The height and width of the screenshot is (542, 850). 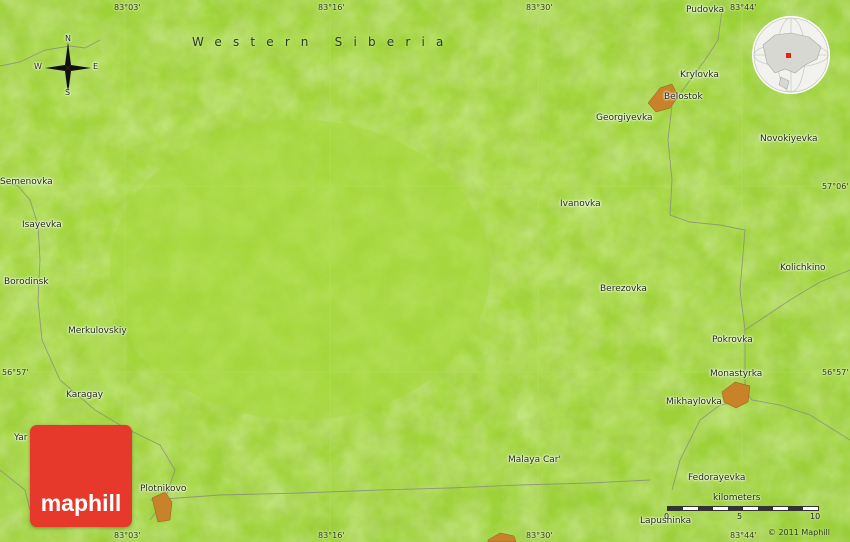 I want to click on maphill-logo: maphill, so click(x=81, y=476).